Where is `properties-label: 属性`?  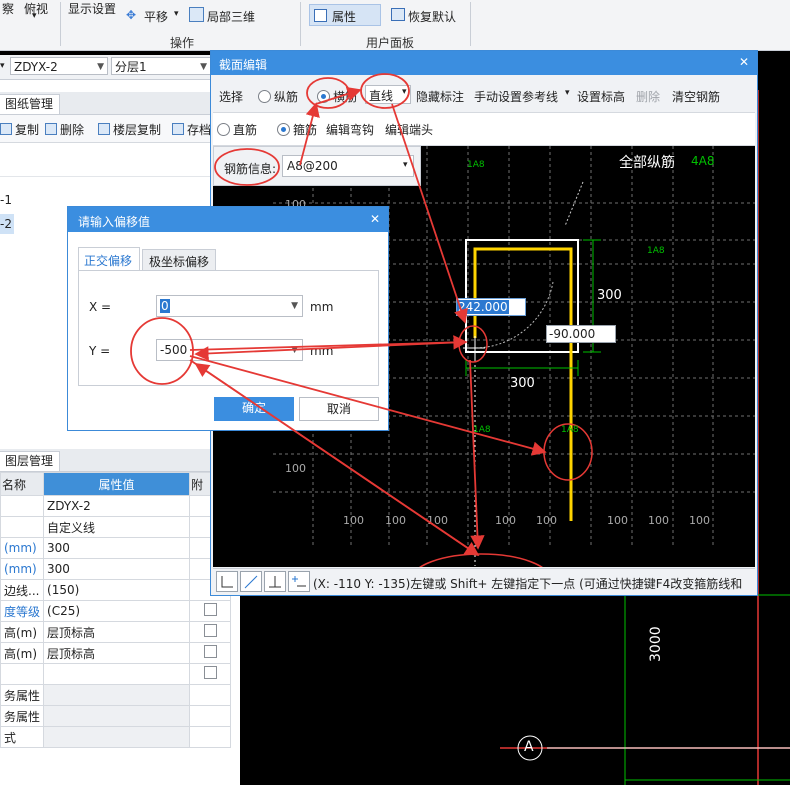
properties-label: 属性 is located at coordinates (344, 17).